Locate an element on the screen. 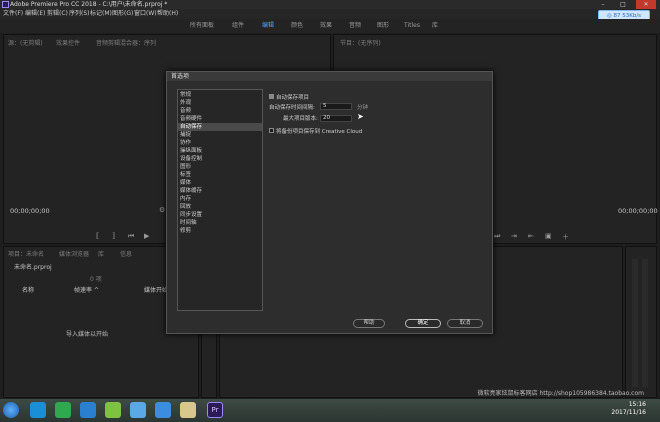  mark-in-icon: ⟦ is located at coordinates (97, 236).